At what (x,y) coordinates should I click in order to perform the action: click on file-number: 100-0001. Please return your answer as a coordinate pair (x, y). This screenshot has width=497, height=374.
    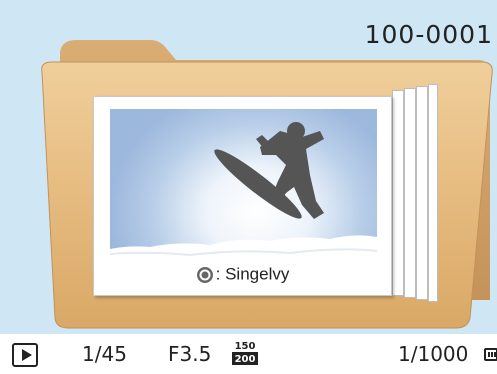
    Looking at the image, I should click on (428, 34).